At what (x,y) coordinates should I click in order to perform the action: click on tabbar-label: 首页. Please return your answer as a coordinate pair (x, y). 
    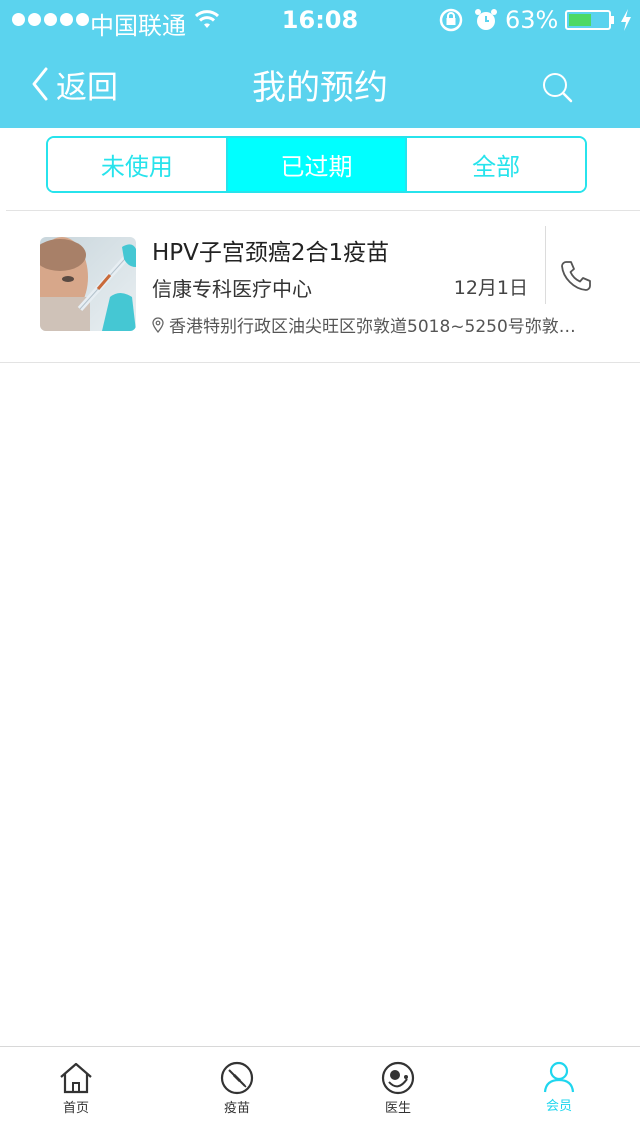
    Looking at the image, I should click on (75, 1108).